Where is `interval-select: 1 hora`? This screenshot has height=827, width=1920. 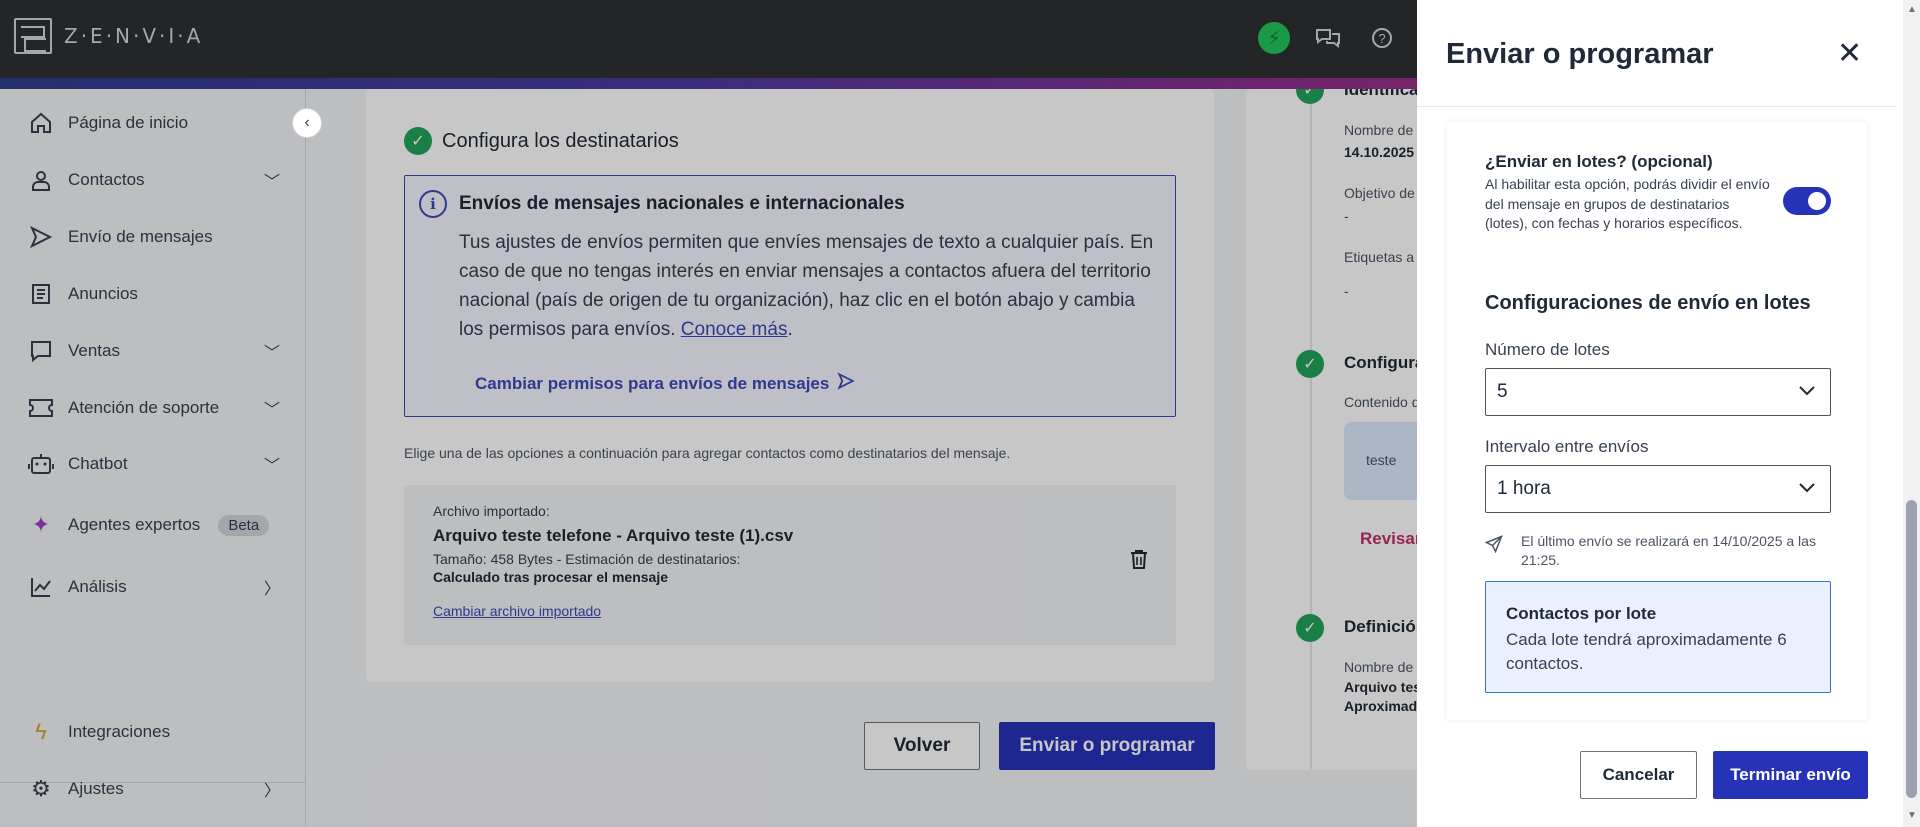 interval-select: 1 hora is located at coordinates (1658, 489).